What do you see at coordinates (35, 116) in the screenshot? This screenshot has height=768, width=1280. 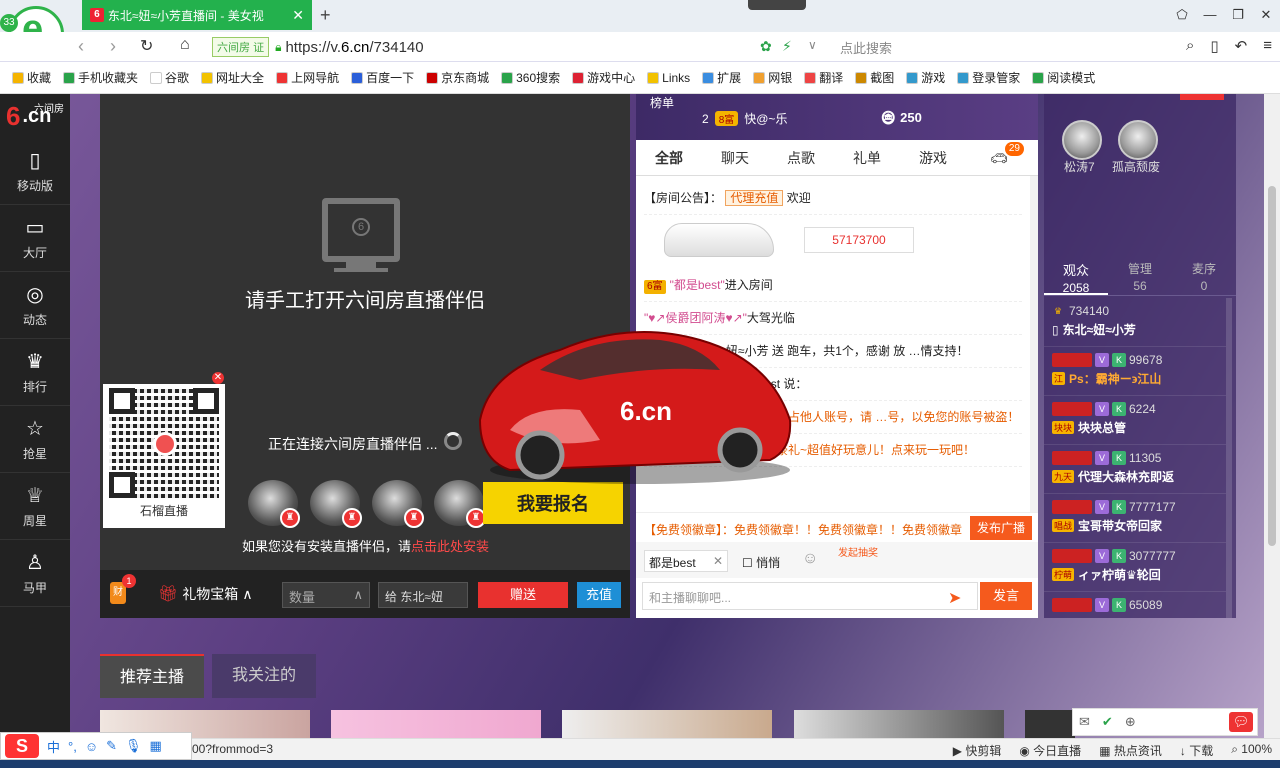 I see `site-logo: 6 .cn 六间房` at bounding box center [35, 116].